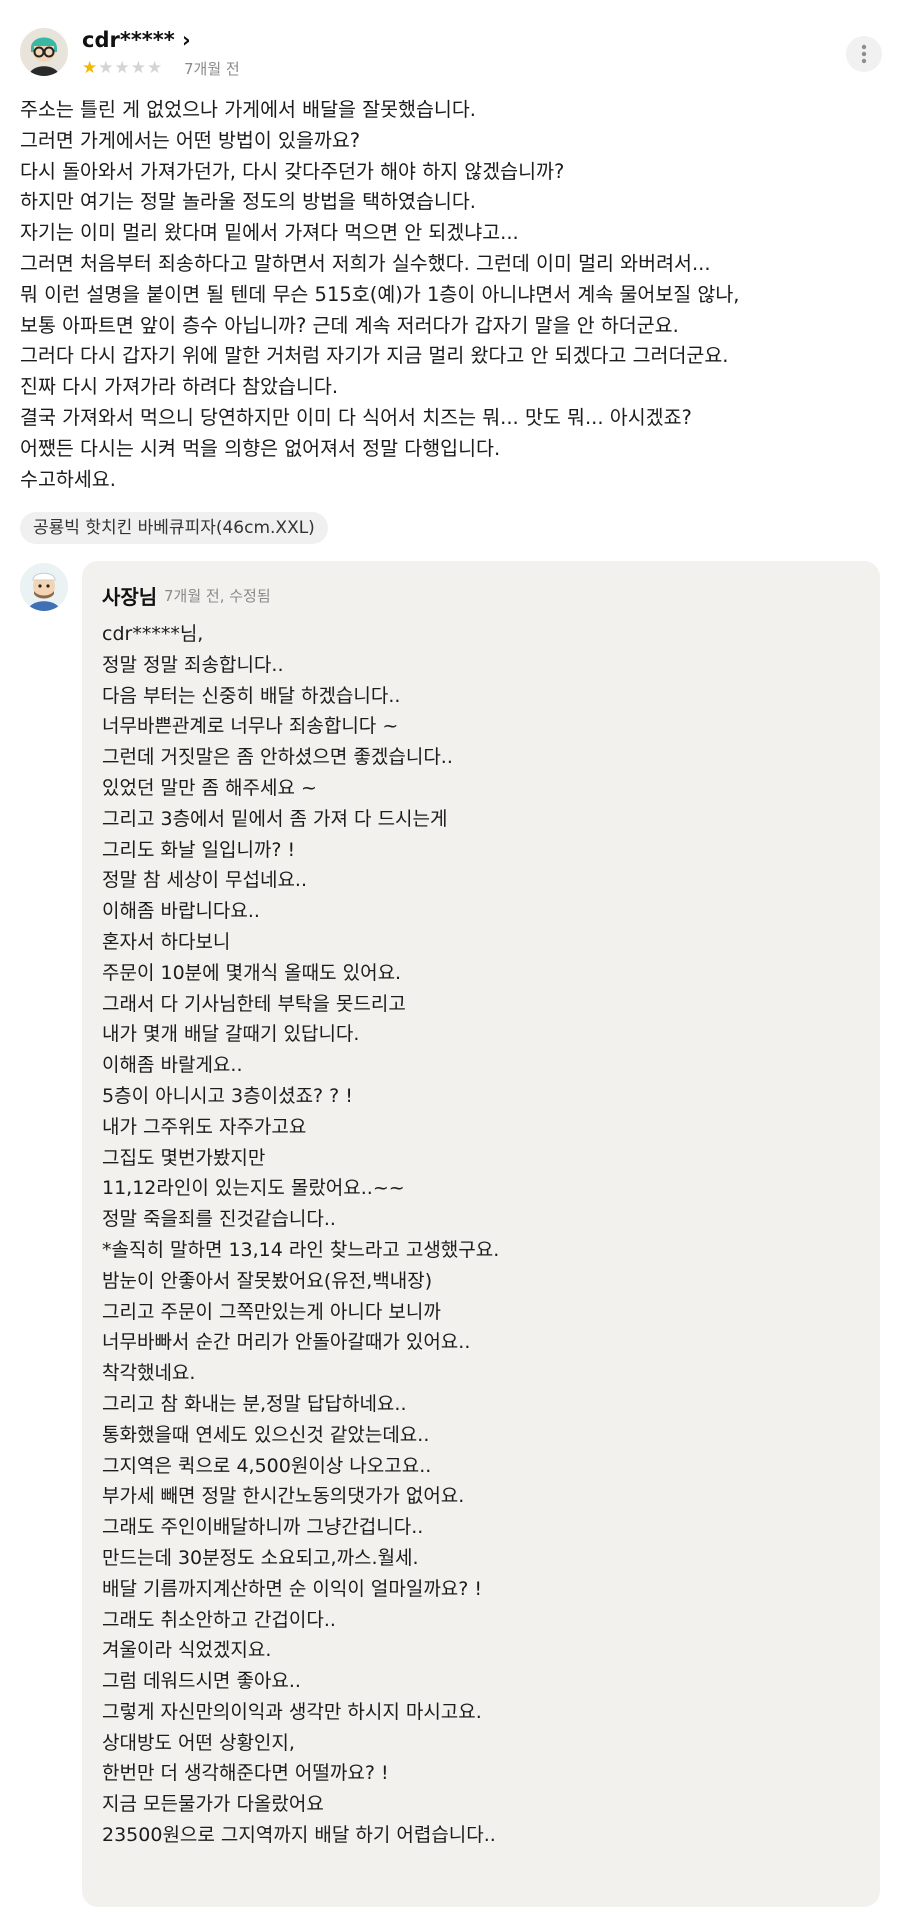 The width and height of the screenshot is (900, 1927). What do you see at coordinates (213, 1804) in the screenshot?
I see `reply-line: 지금 모든물가가 다올랐어요` at bounding box center [213, 1804].